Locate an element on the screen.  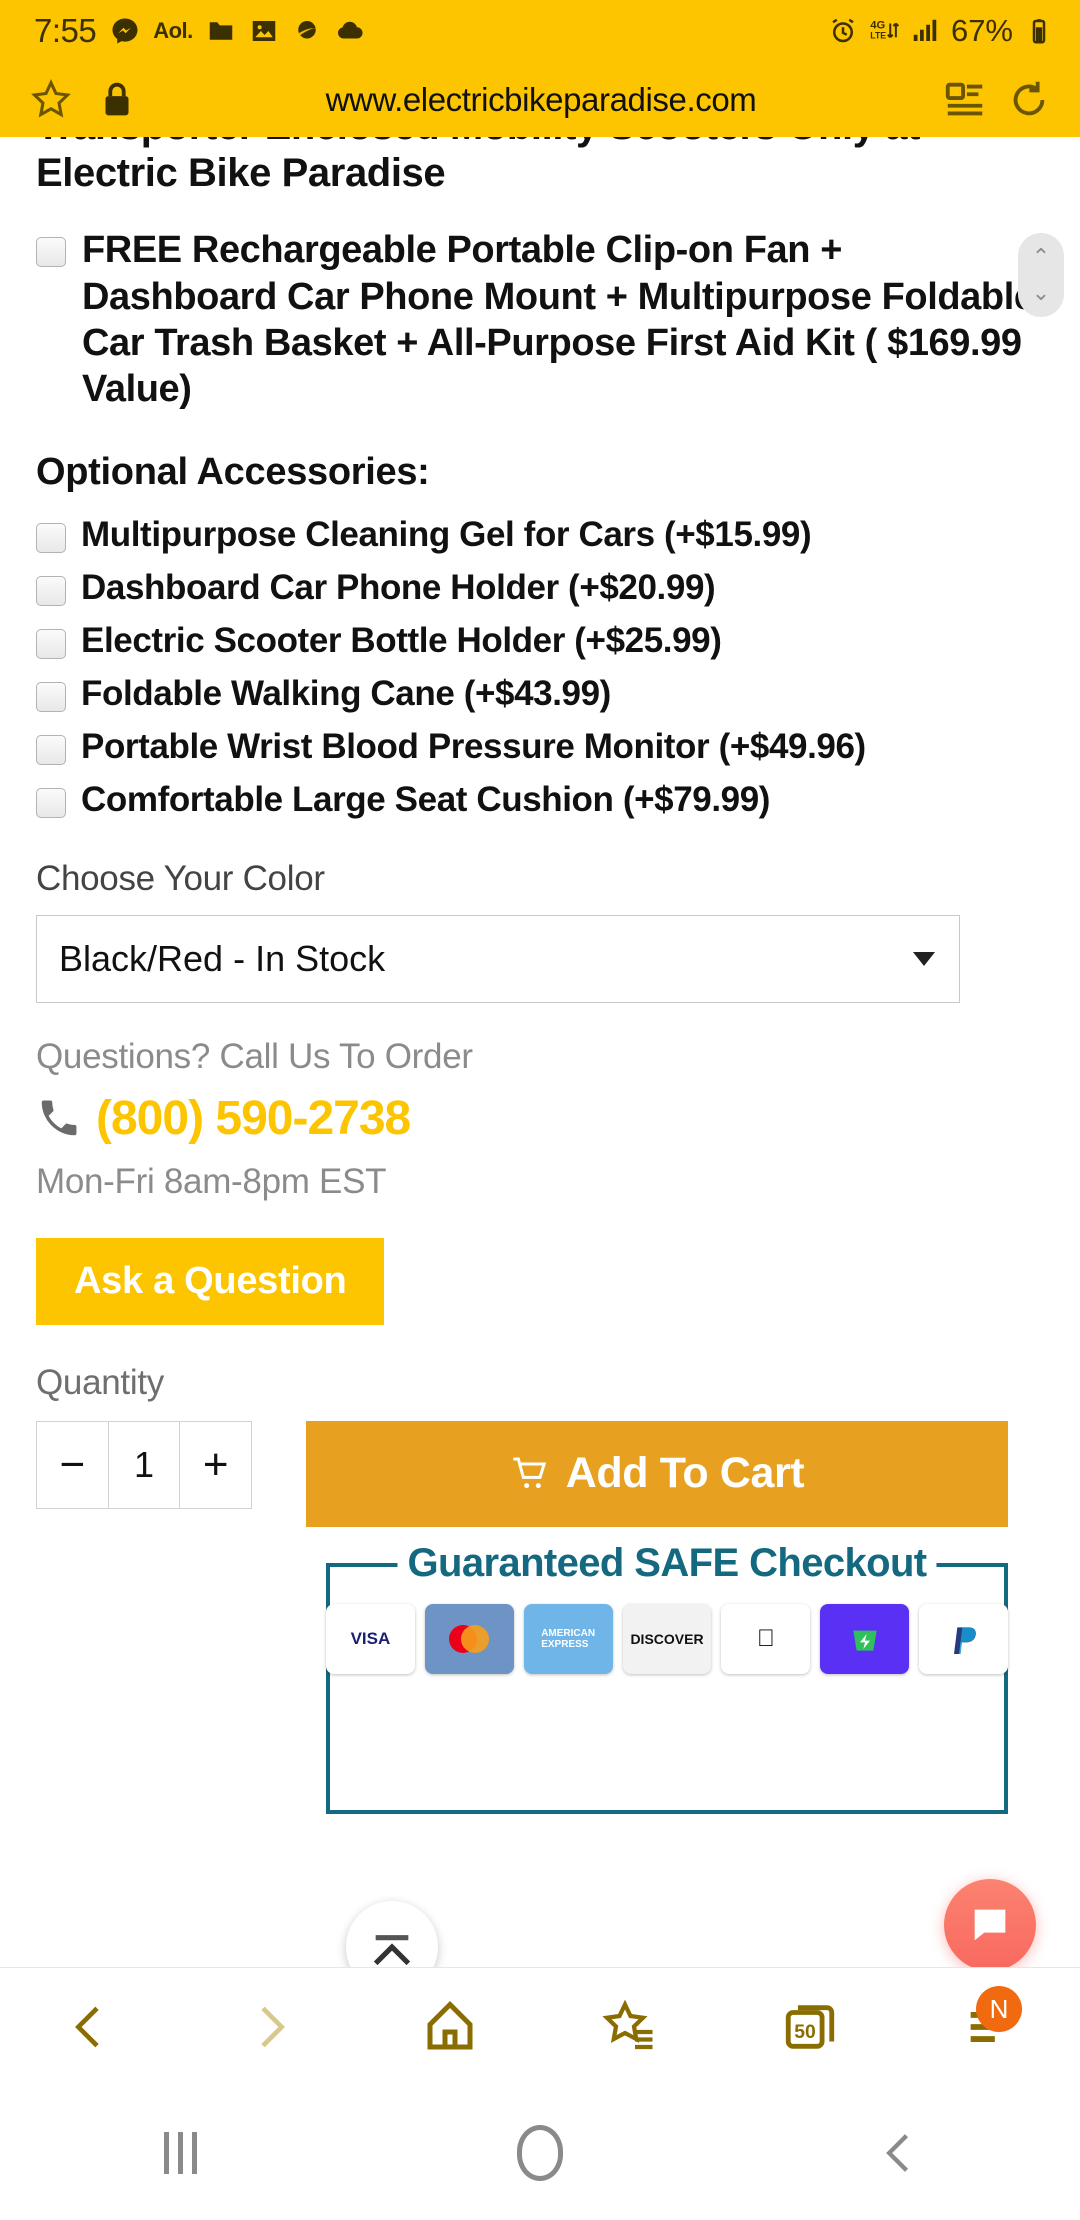
scroll-to-top-button is located at coordinates (392, 1934).